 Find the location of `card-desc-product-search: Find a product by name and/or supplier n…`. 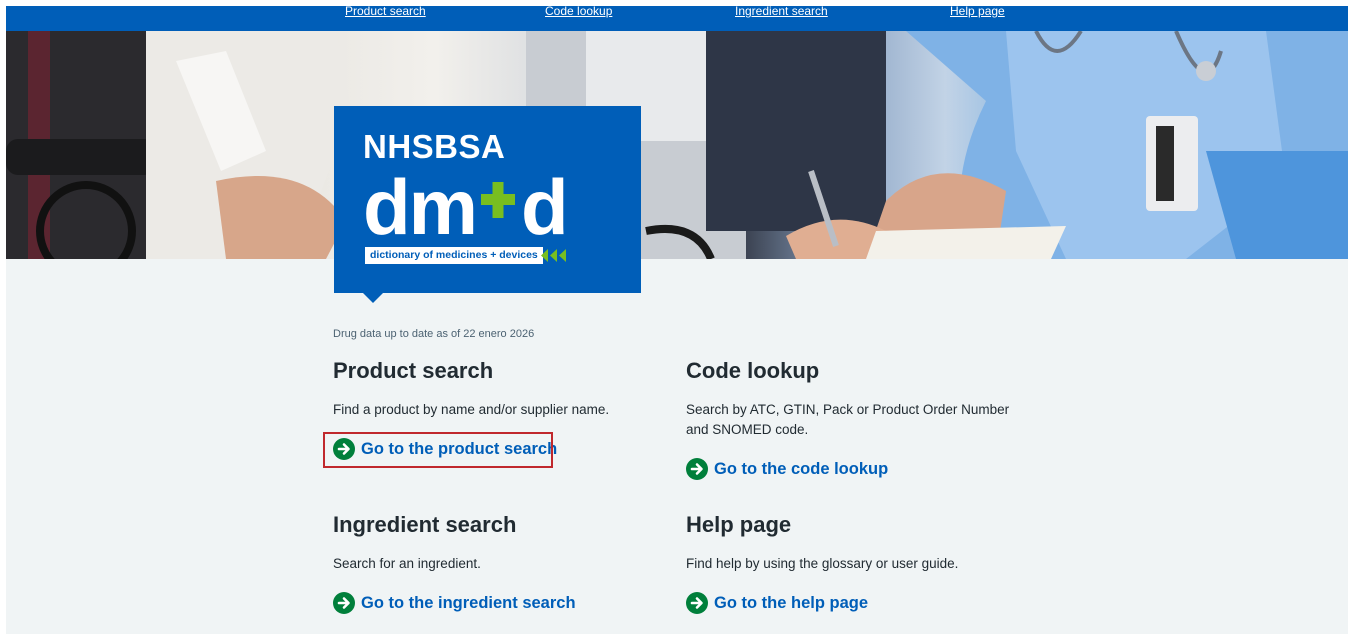

card-desc-product-search: Find a product by name and/or supplier n… is located at coordinates (471, 409).